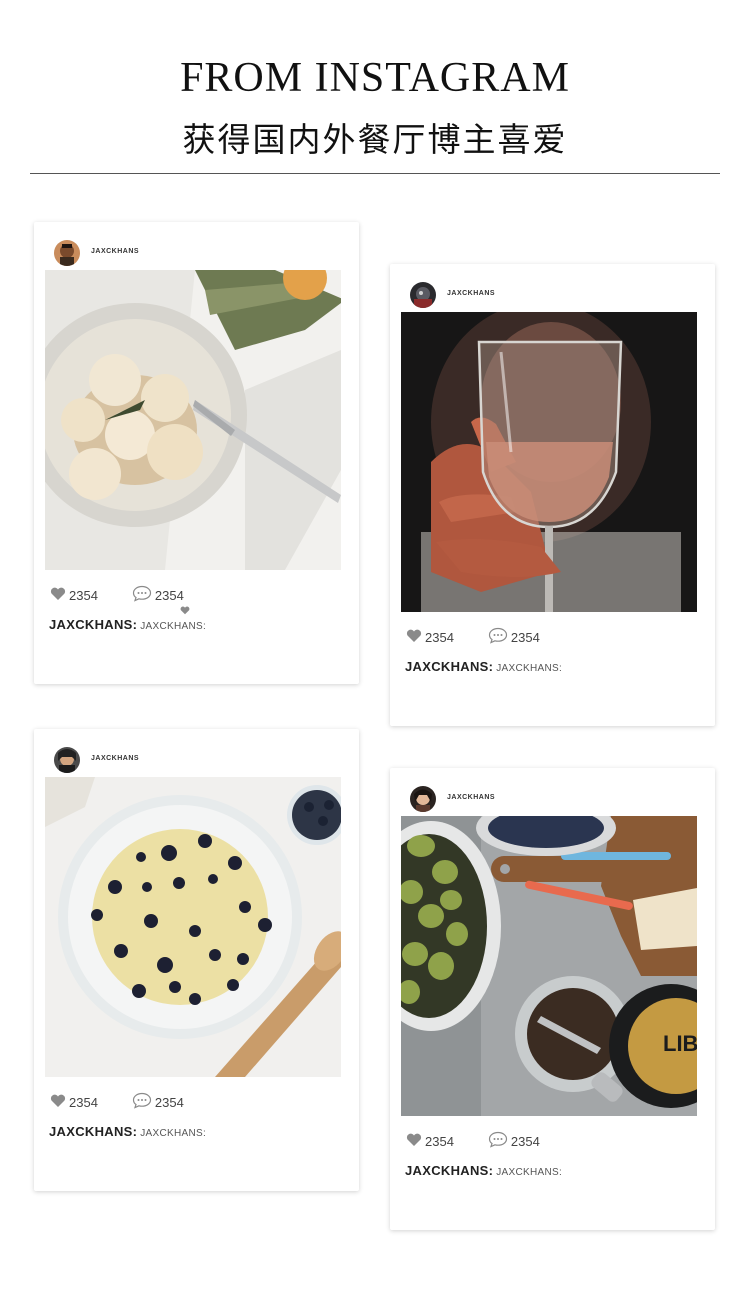  Describe the element at coordinates (375, 173) in the screenshot. I see `header-divider` at that location.